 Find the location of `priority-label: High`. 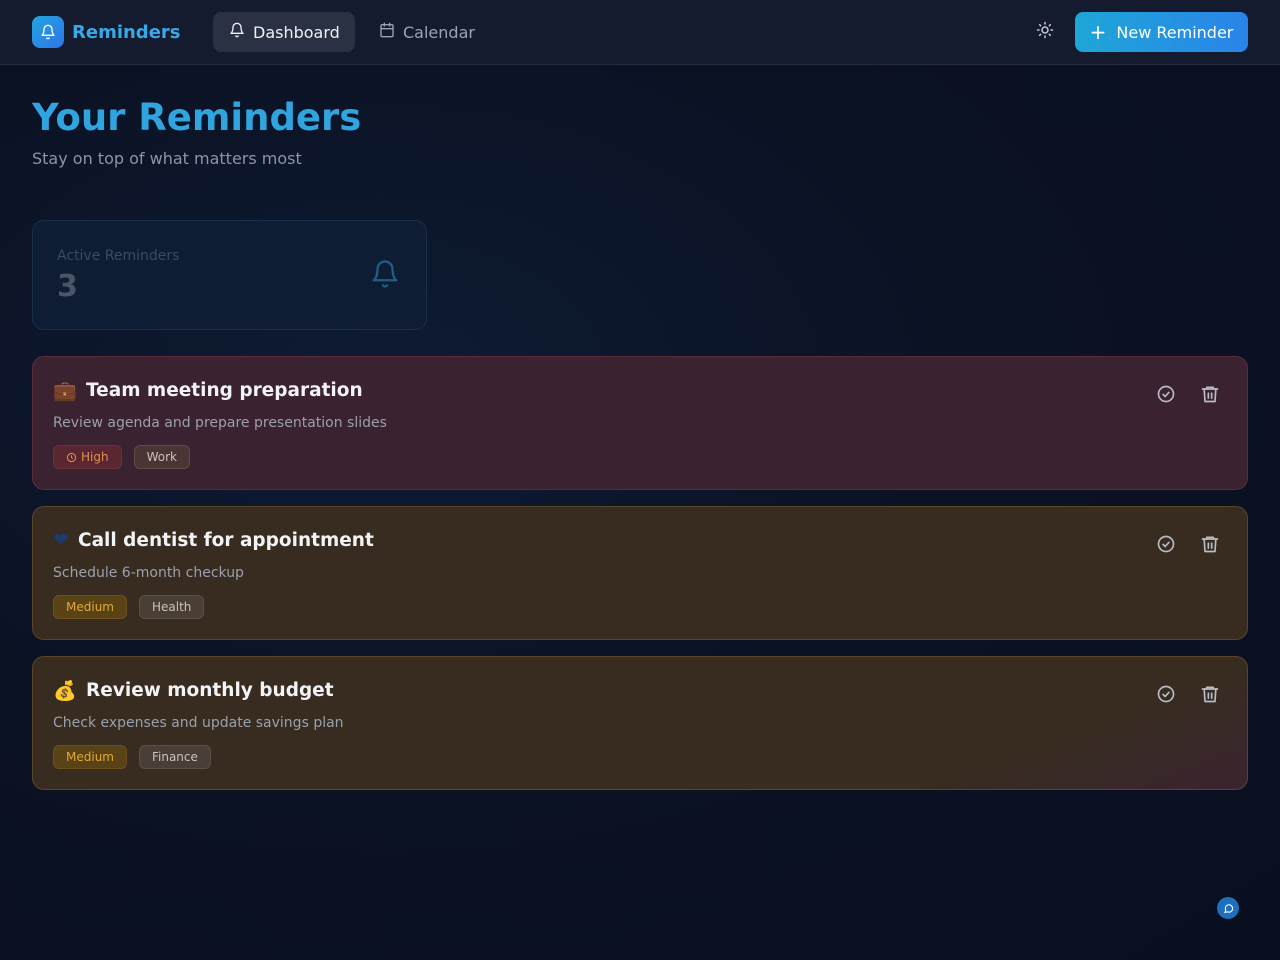

priority-label: High is located at coordinates (95, 457).